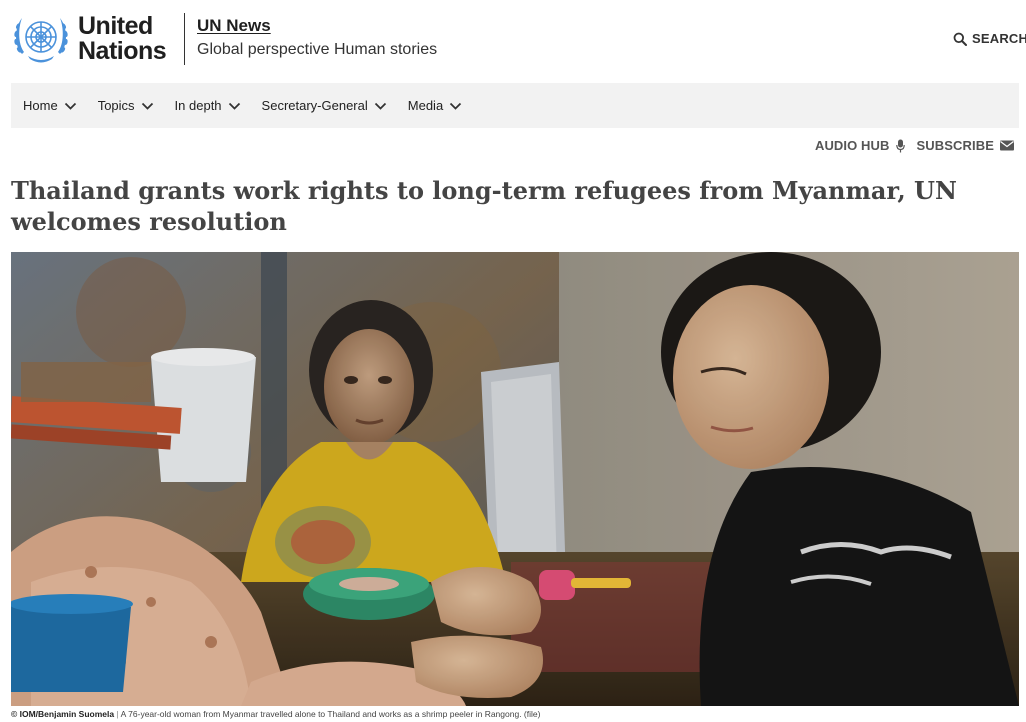  I want to click on nav-item-label: Media, so click(425, 105).